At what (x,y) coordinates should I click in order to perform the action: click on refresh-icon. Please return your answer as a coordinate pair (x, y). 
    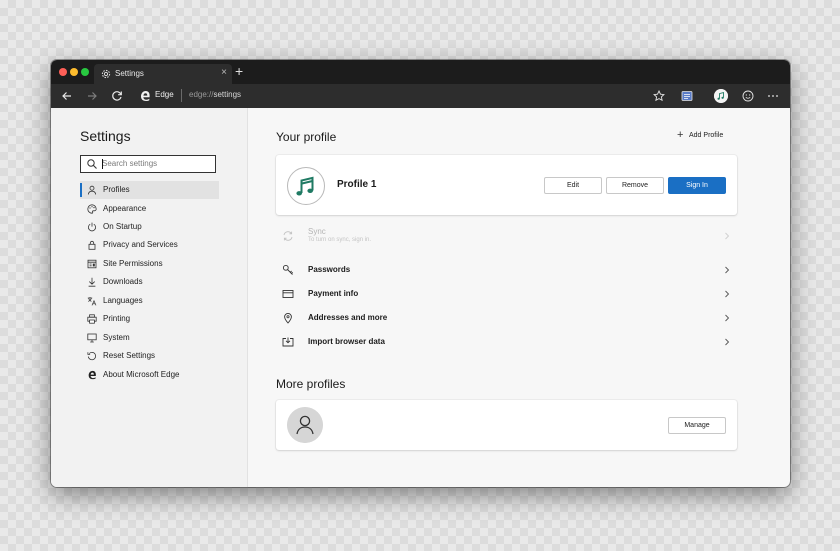
    Looking at the image, I should click on (117, 96).